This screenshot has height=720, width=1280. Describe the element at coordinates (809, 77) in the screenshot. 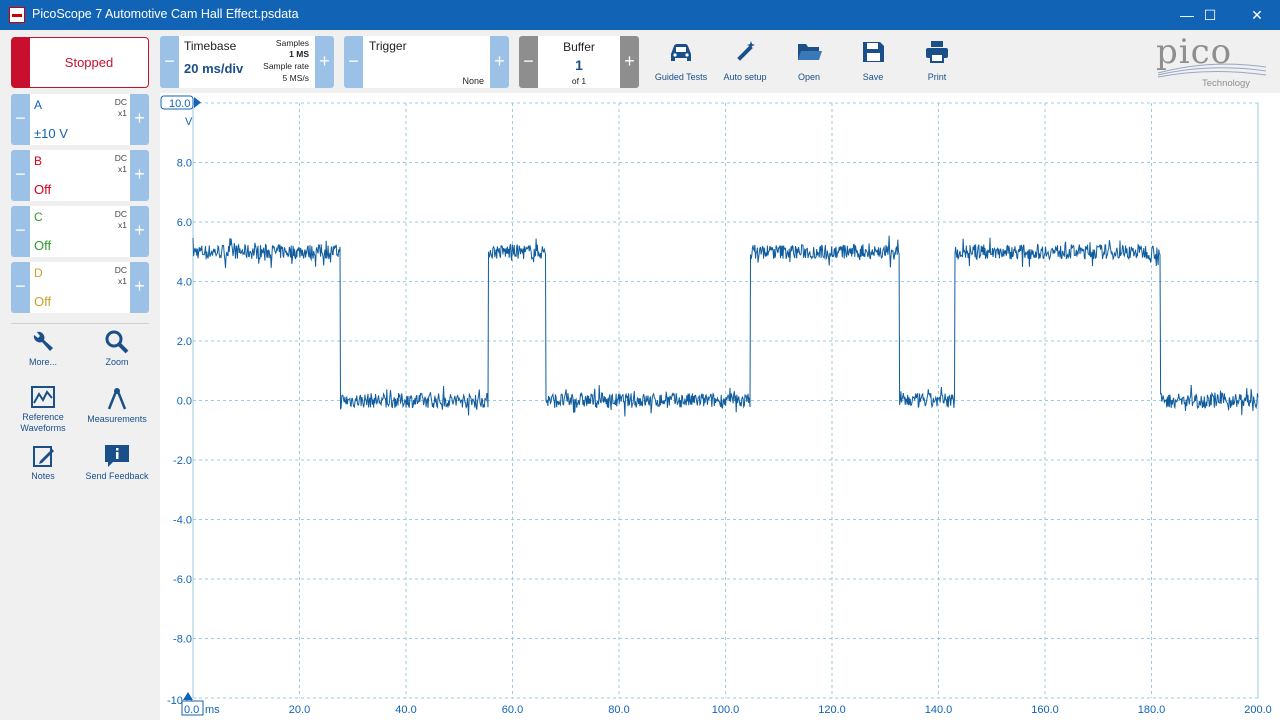

I see `open-label: Open` at that location.